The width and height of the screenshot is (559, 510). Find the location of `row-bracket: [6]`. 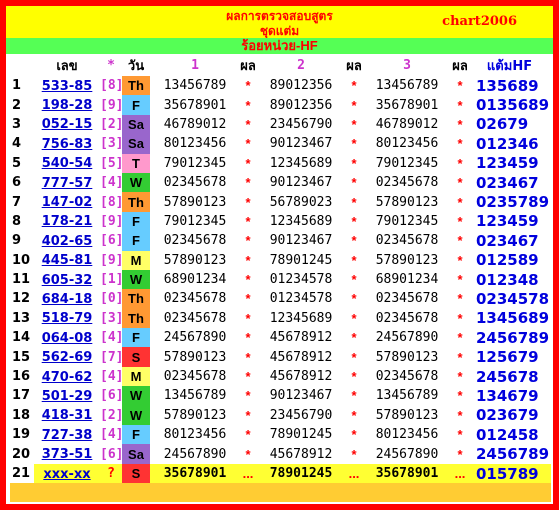

row-bracket: [6] is located at coordinates (111, 241).